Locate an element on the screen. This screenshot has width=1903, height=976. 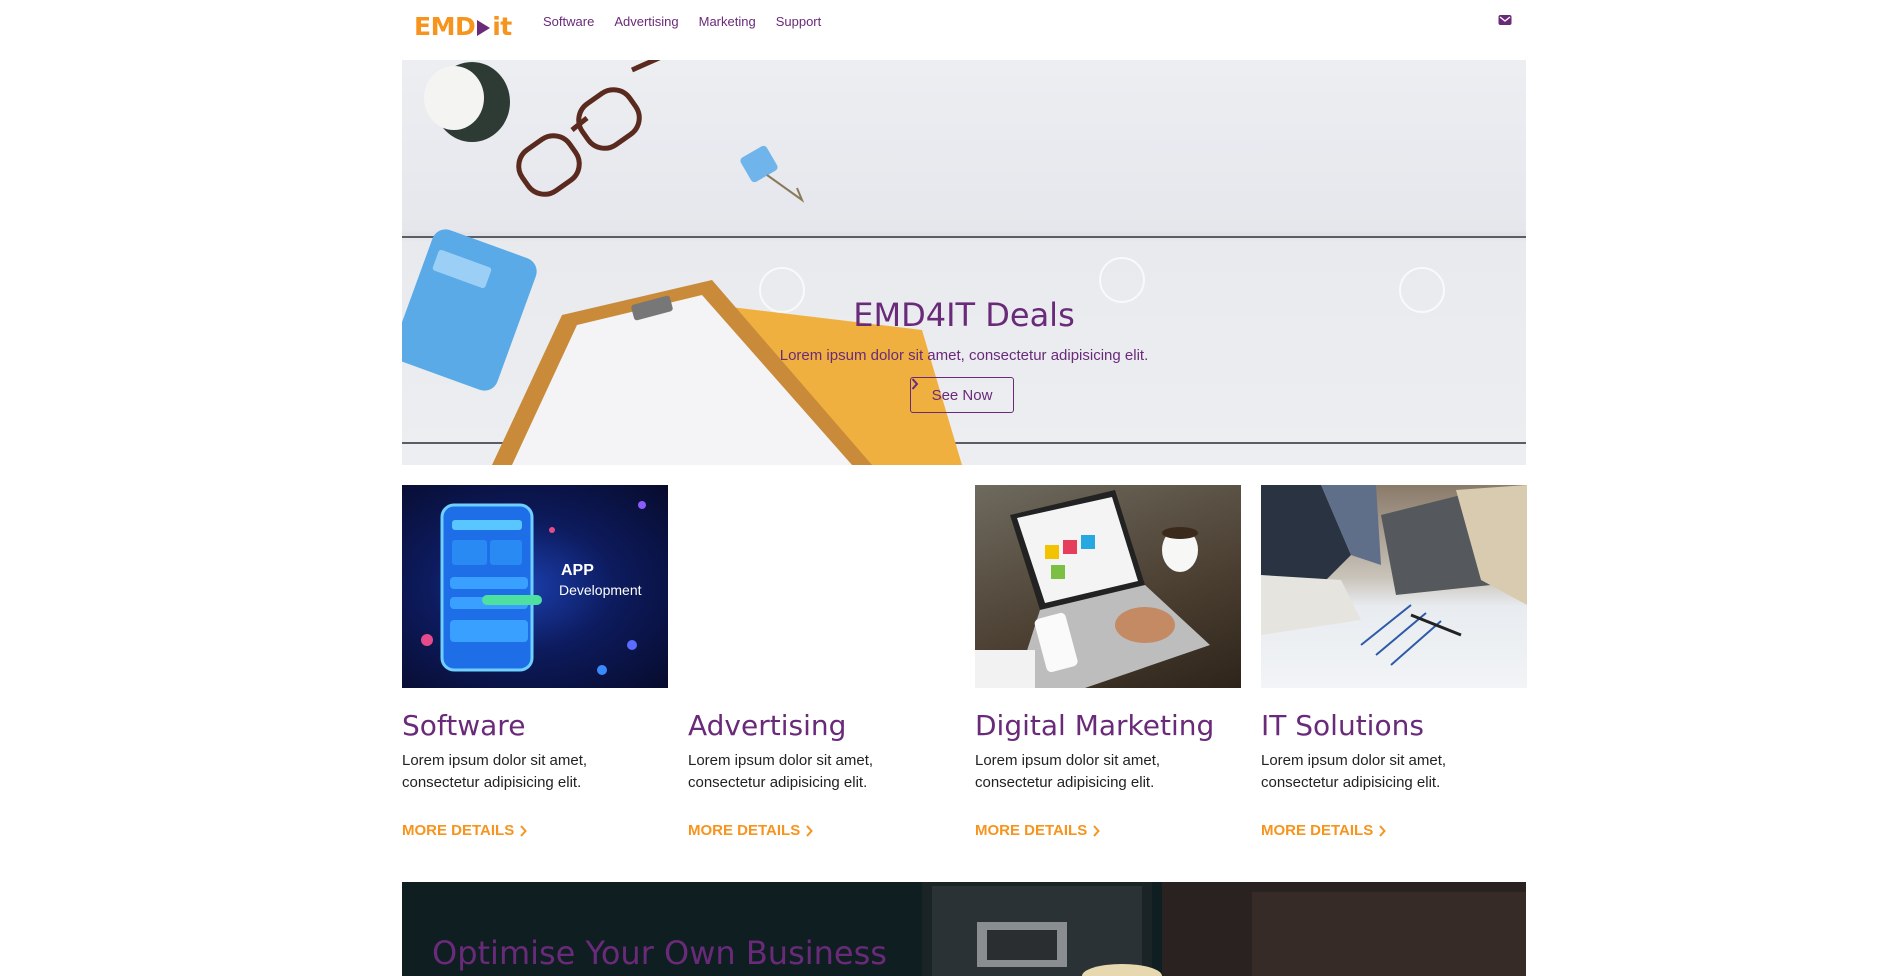
card-title: Digital Marketing is located at coordinates (1095, 725).